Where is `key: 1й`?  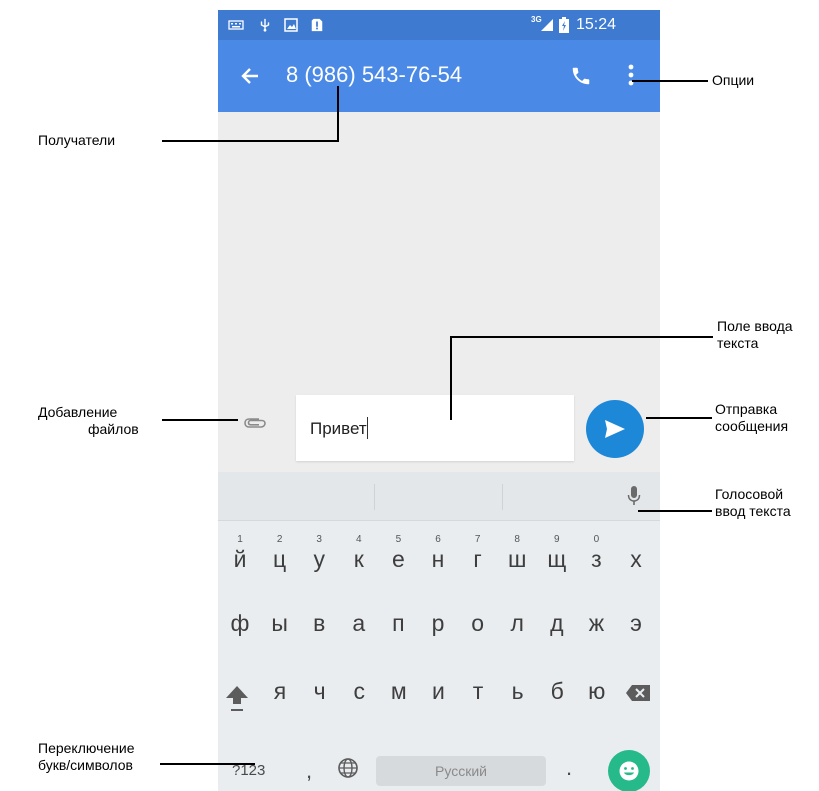 key: 1й is located at coordinates (240, 559).